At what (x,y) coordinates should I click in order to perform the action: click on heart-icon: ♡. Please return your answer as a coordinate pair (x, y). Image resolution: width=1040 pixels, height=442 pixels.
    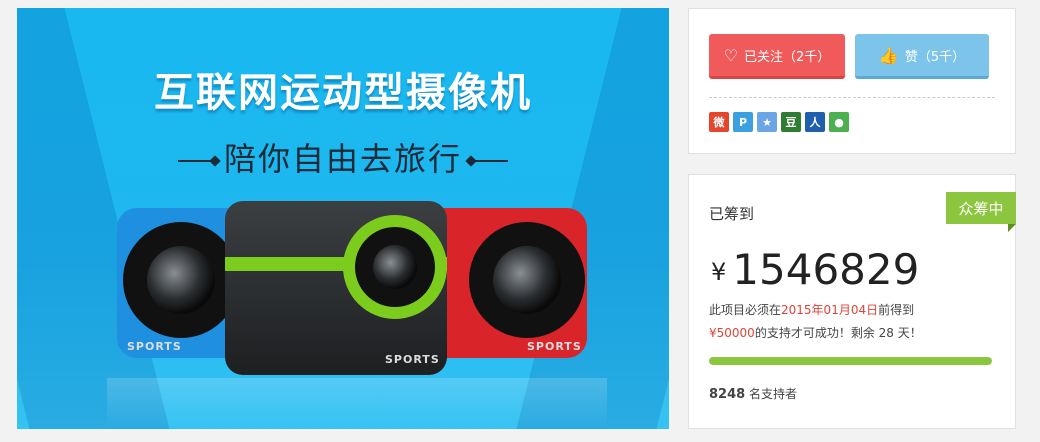
    Looking at the image, I should click on (731, 55).